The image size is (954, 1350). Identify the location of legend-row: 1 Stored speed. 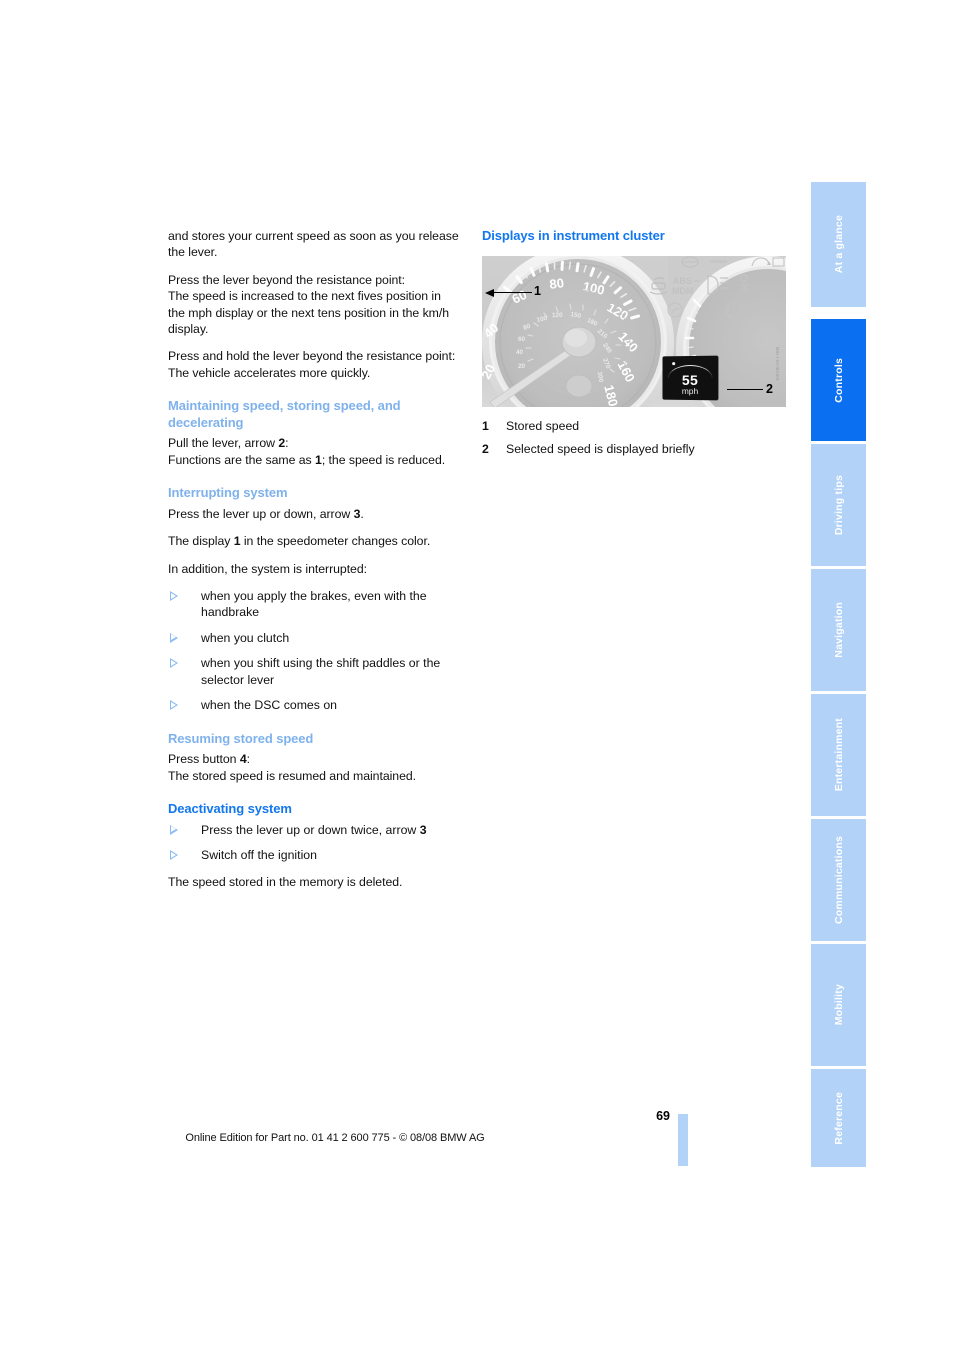
(635, 426).